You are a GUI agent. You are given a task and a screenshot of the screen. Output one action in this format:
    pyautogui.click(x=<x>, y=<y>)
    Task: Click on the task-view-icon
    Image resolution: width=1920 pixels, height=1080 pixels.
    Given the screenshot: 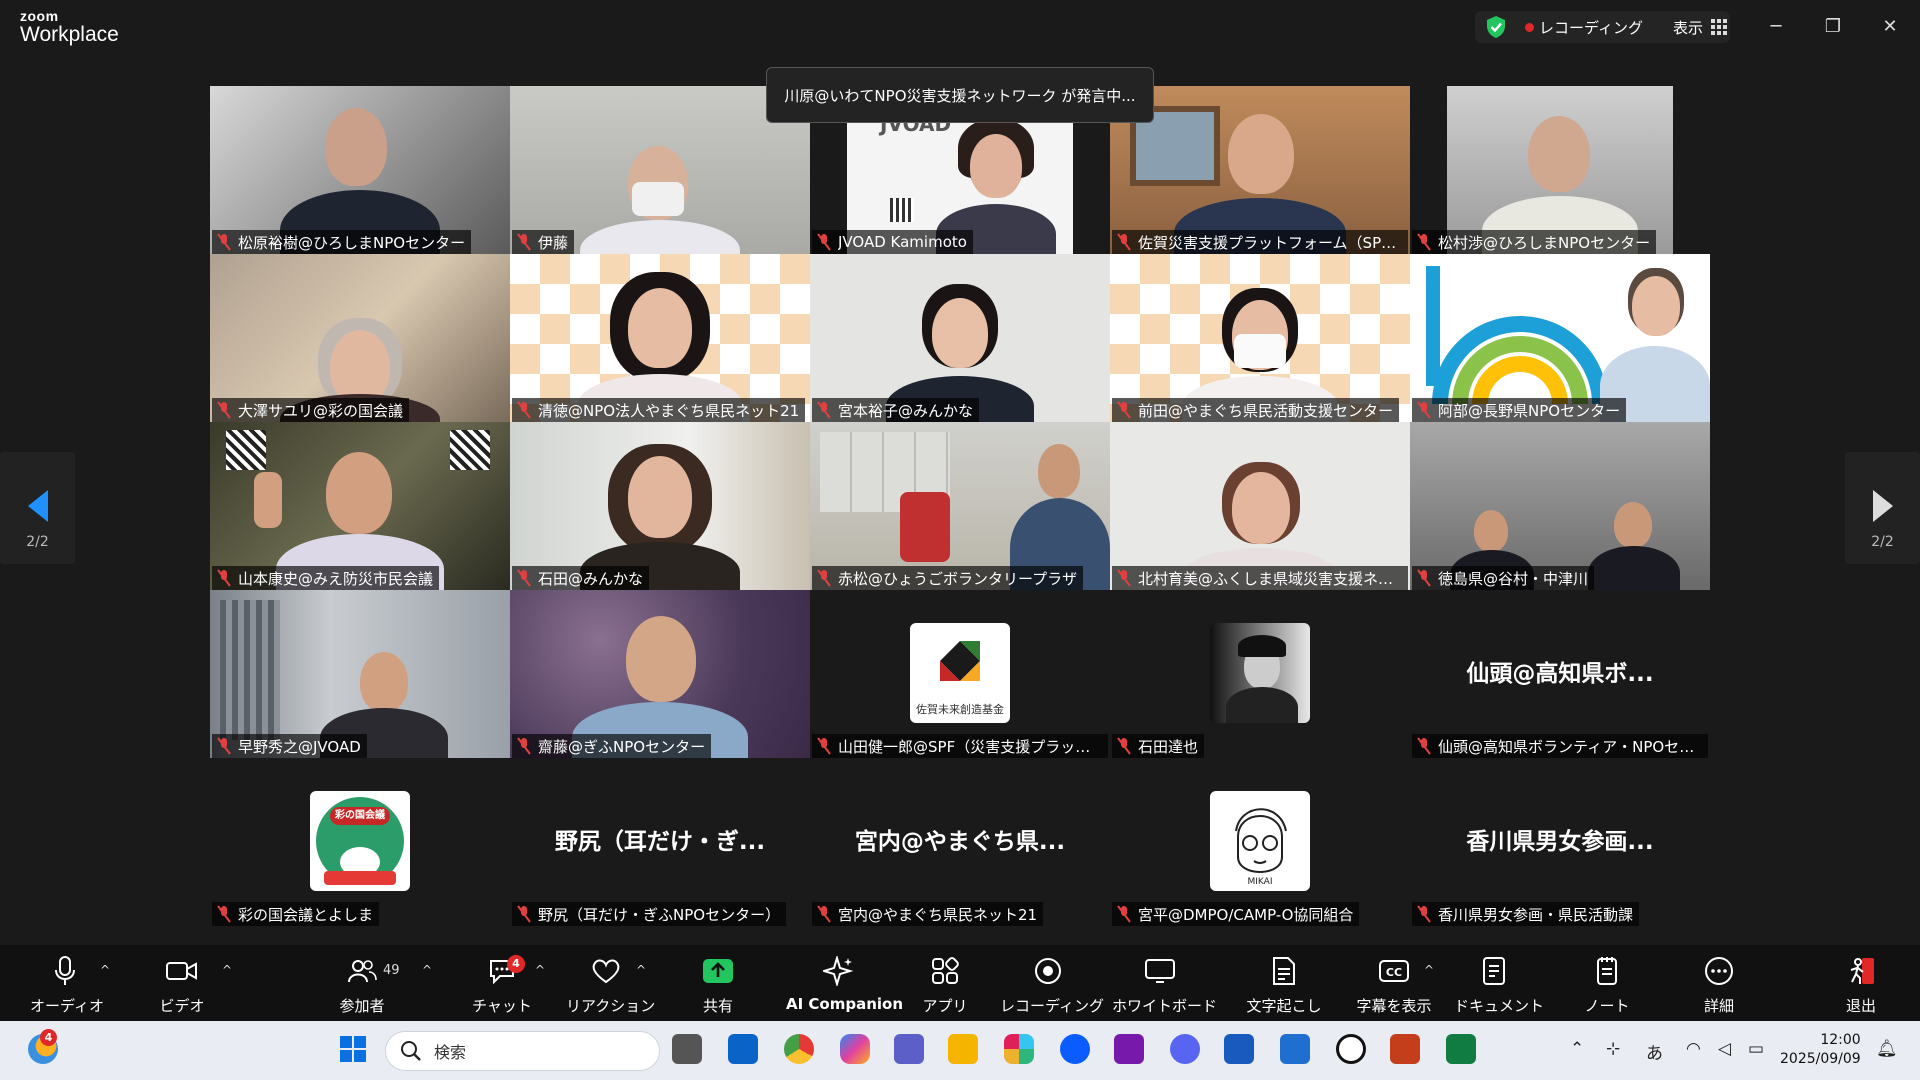 What is the action you would take?
    pyautogui.click(x=687, y=1049)
    